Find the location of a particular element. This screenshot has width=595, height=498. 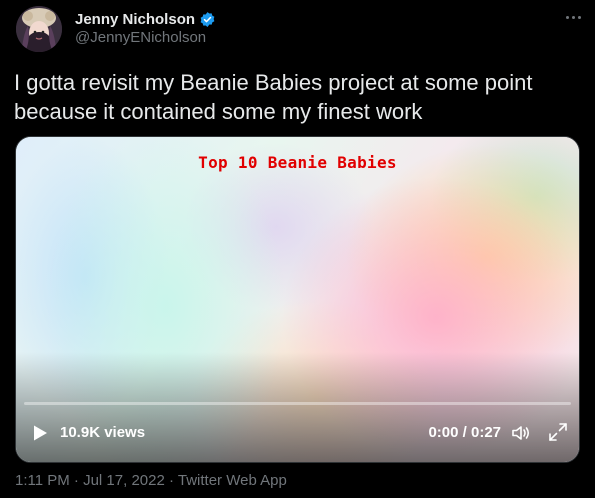

more-dots-icon is located at coordinates (573, 17).